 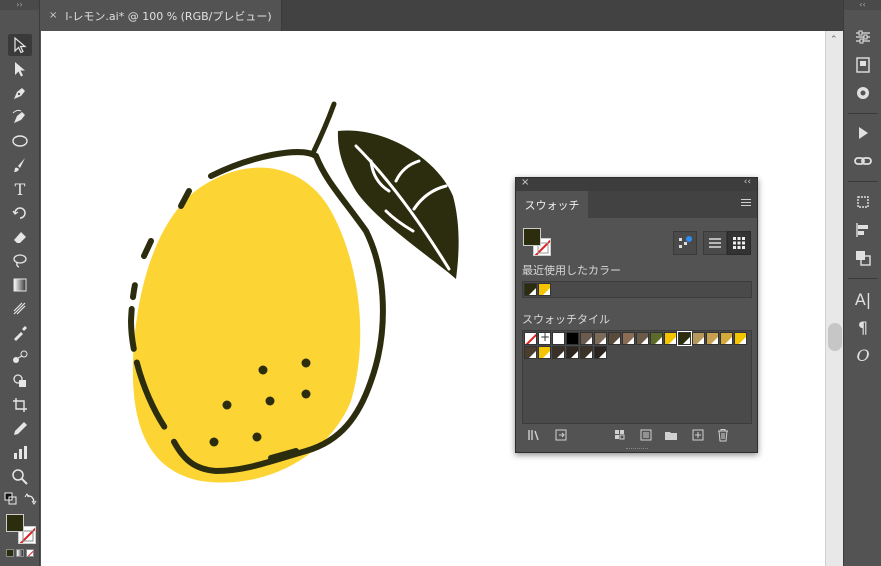 I want to click on eyedropper-tool-icon, so click(x=20, y=333).